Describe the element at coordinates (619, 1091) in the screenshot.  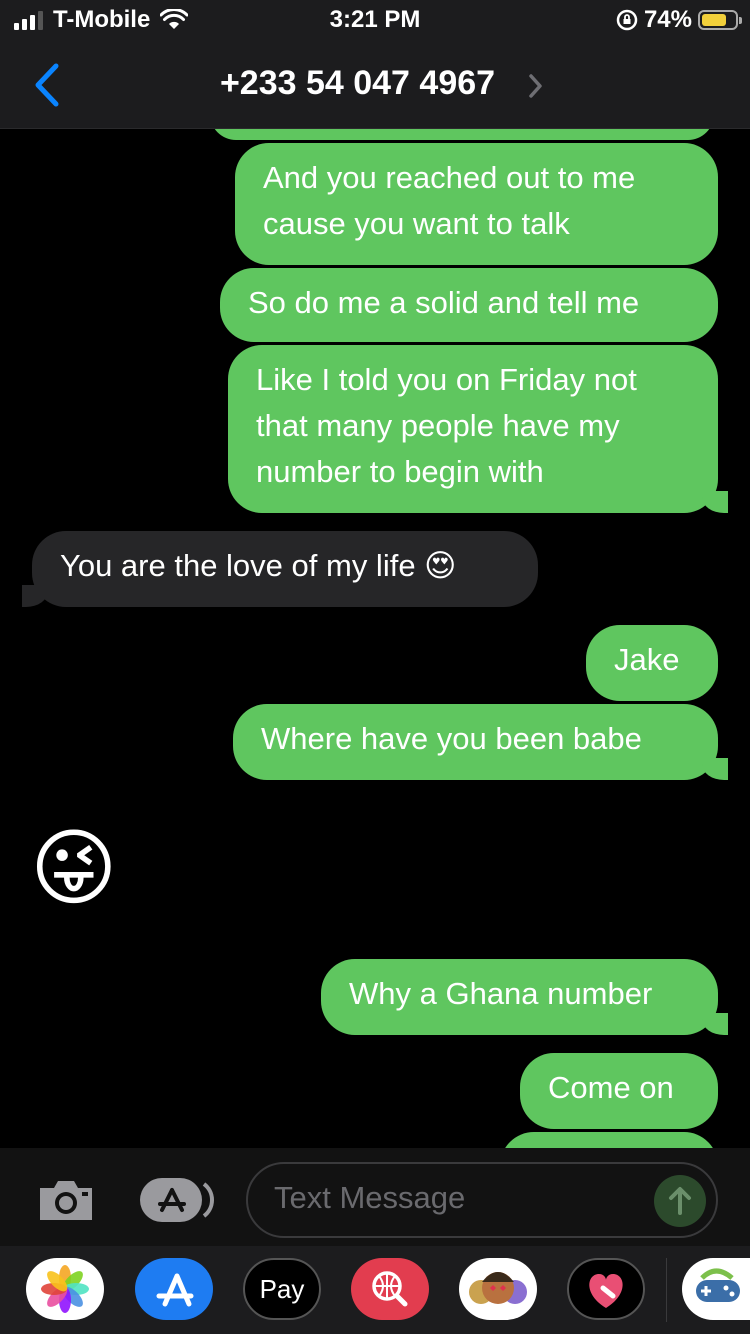
I see `message-bubble-outgoing: Come on` at that location.